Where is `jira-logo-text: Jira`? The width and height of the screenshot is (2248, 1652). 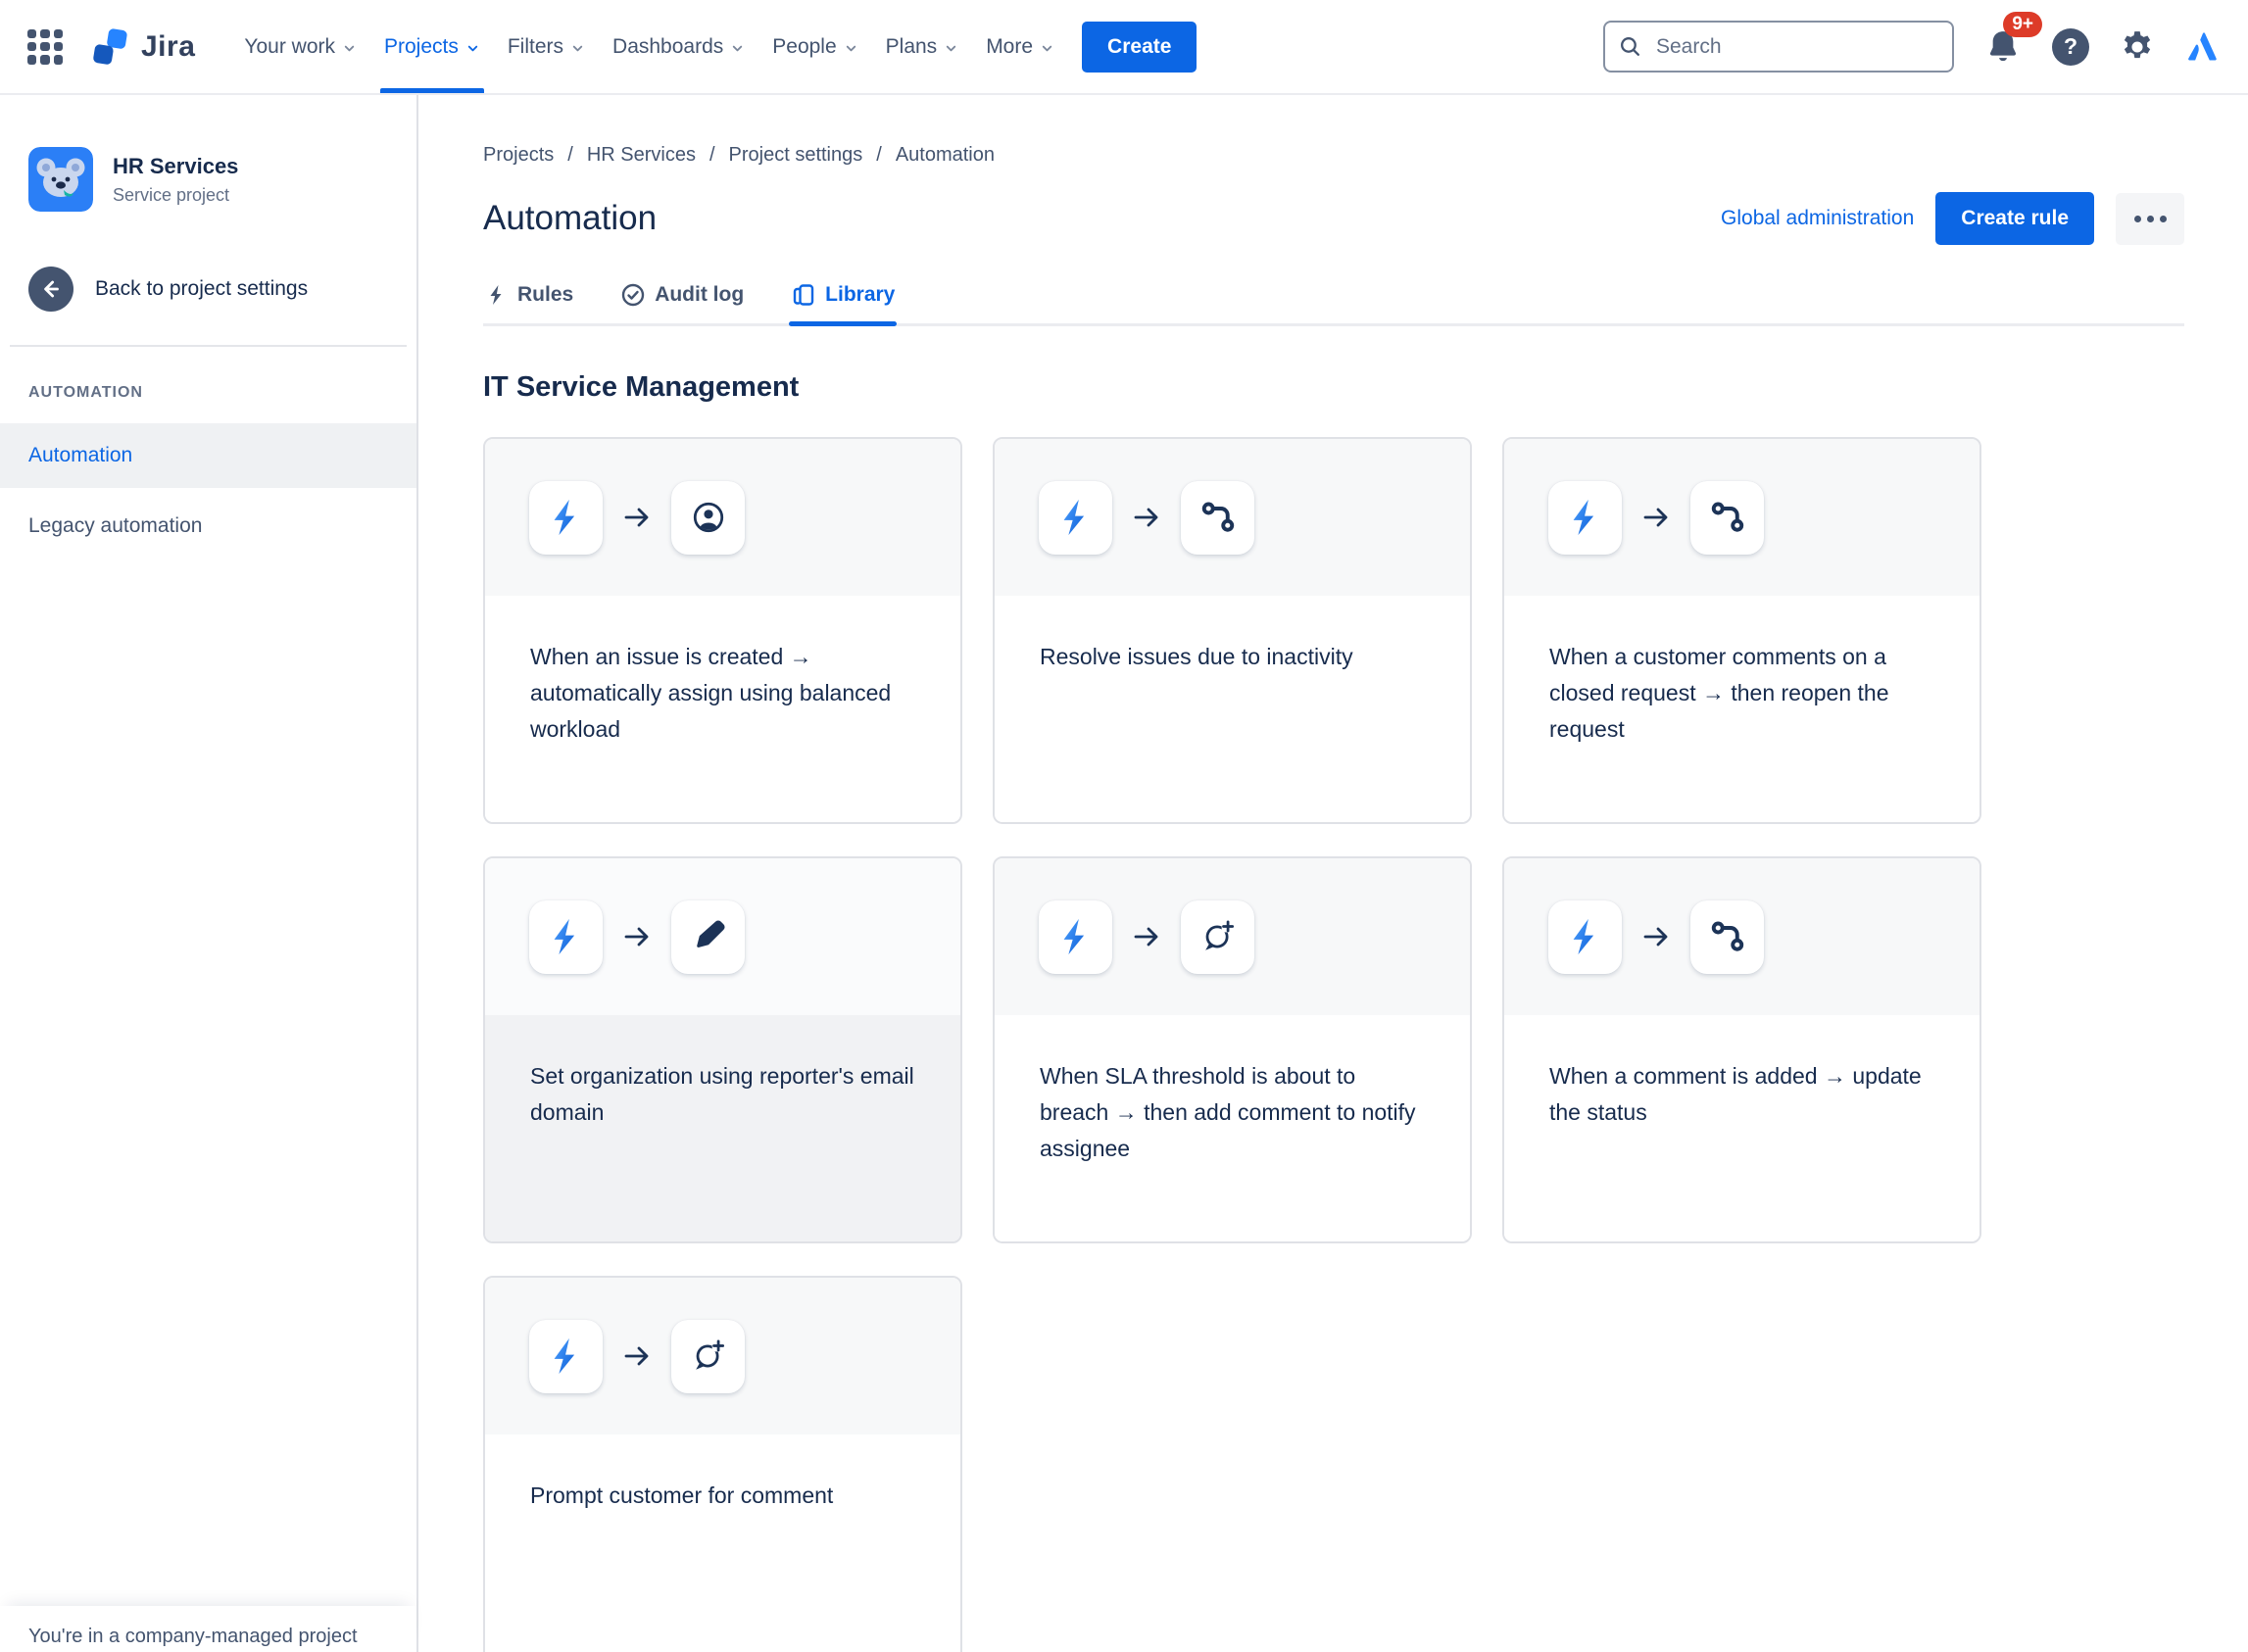 jira-logo-text: Jira is located at coordinates (168, 46).